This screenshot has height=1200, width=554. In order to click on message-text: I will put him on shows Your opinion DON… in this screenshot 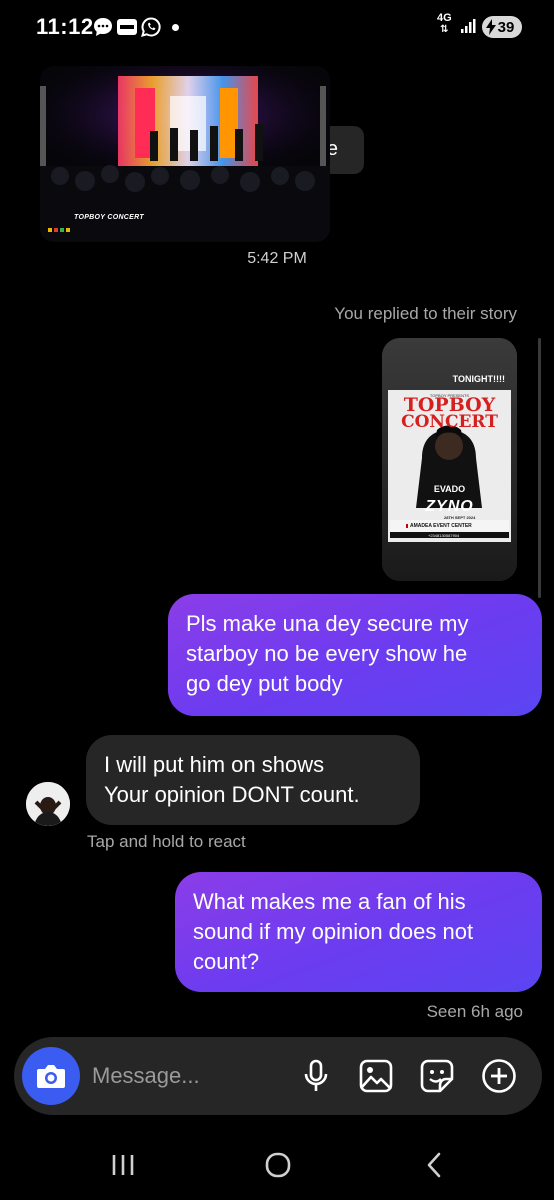, I will do `click(232, 779)`.